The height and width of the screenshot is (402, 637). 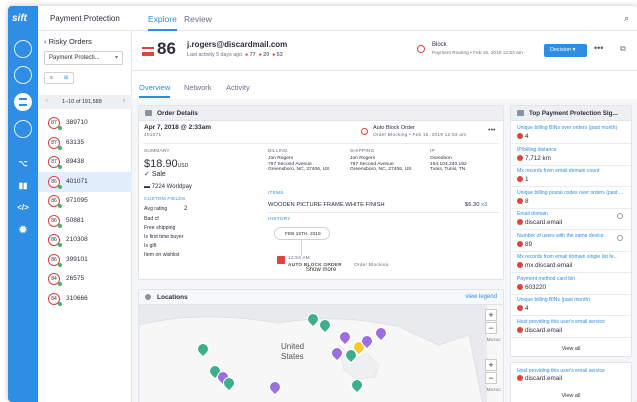 What do you see at coordinates (68, 41) in the screenshot?
I see `list-title: ‹ Risky Orders` at bounding box center [68, 41].